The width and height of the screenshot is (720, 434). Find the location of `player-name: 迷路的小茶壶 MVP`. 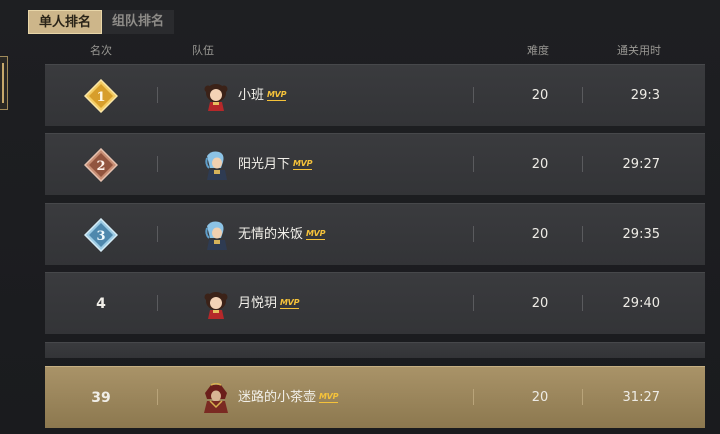

player-name: 迷路的小茶壶 MVP is located at coordinates (288, 397).